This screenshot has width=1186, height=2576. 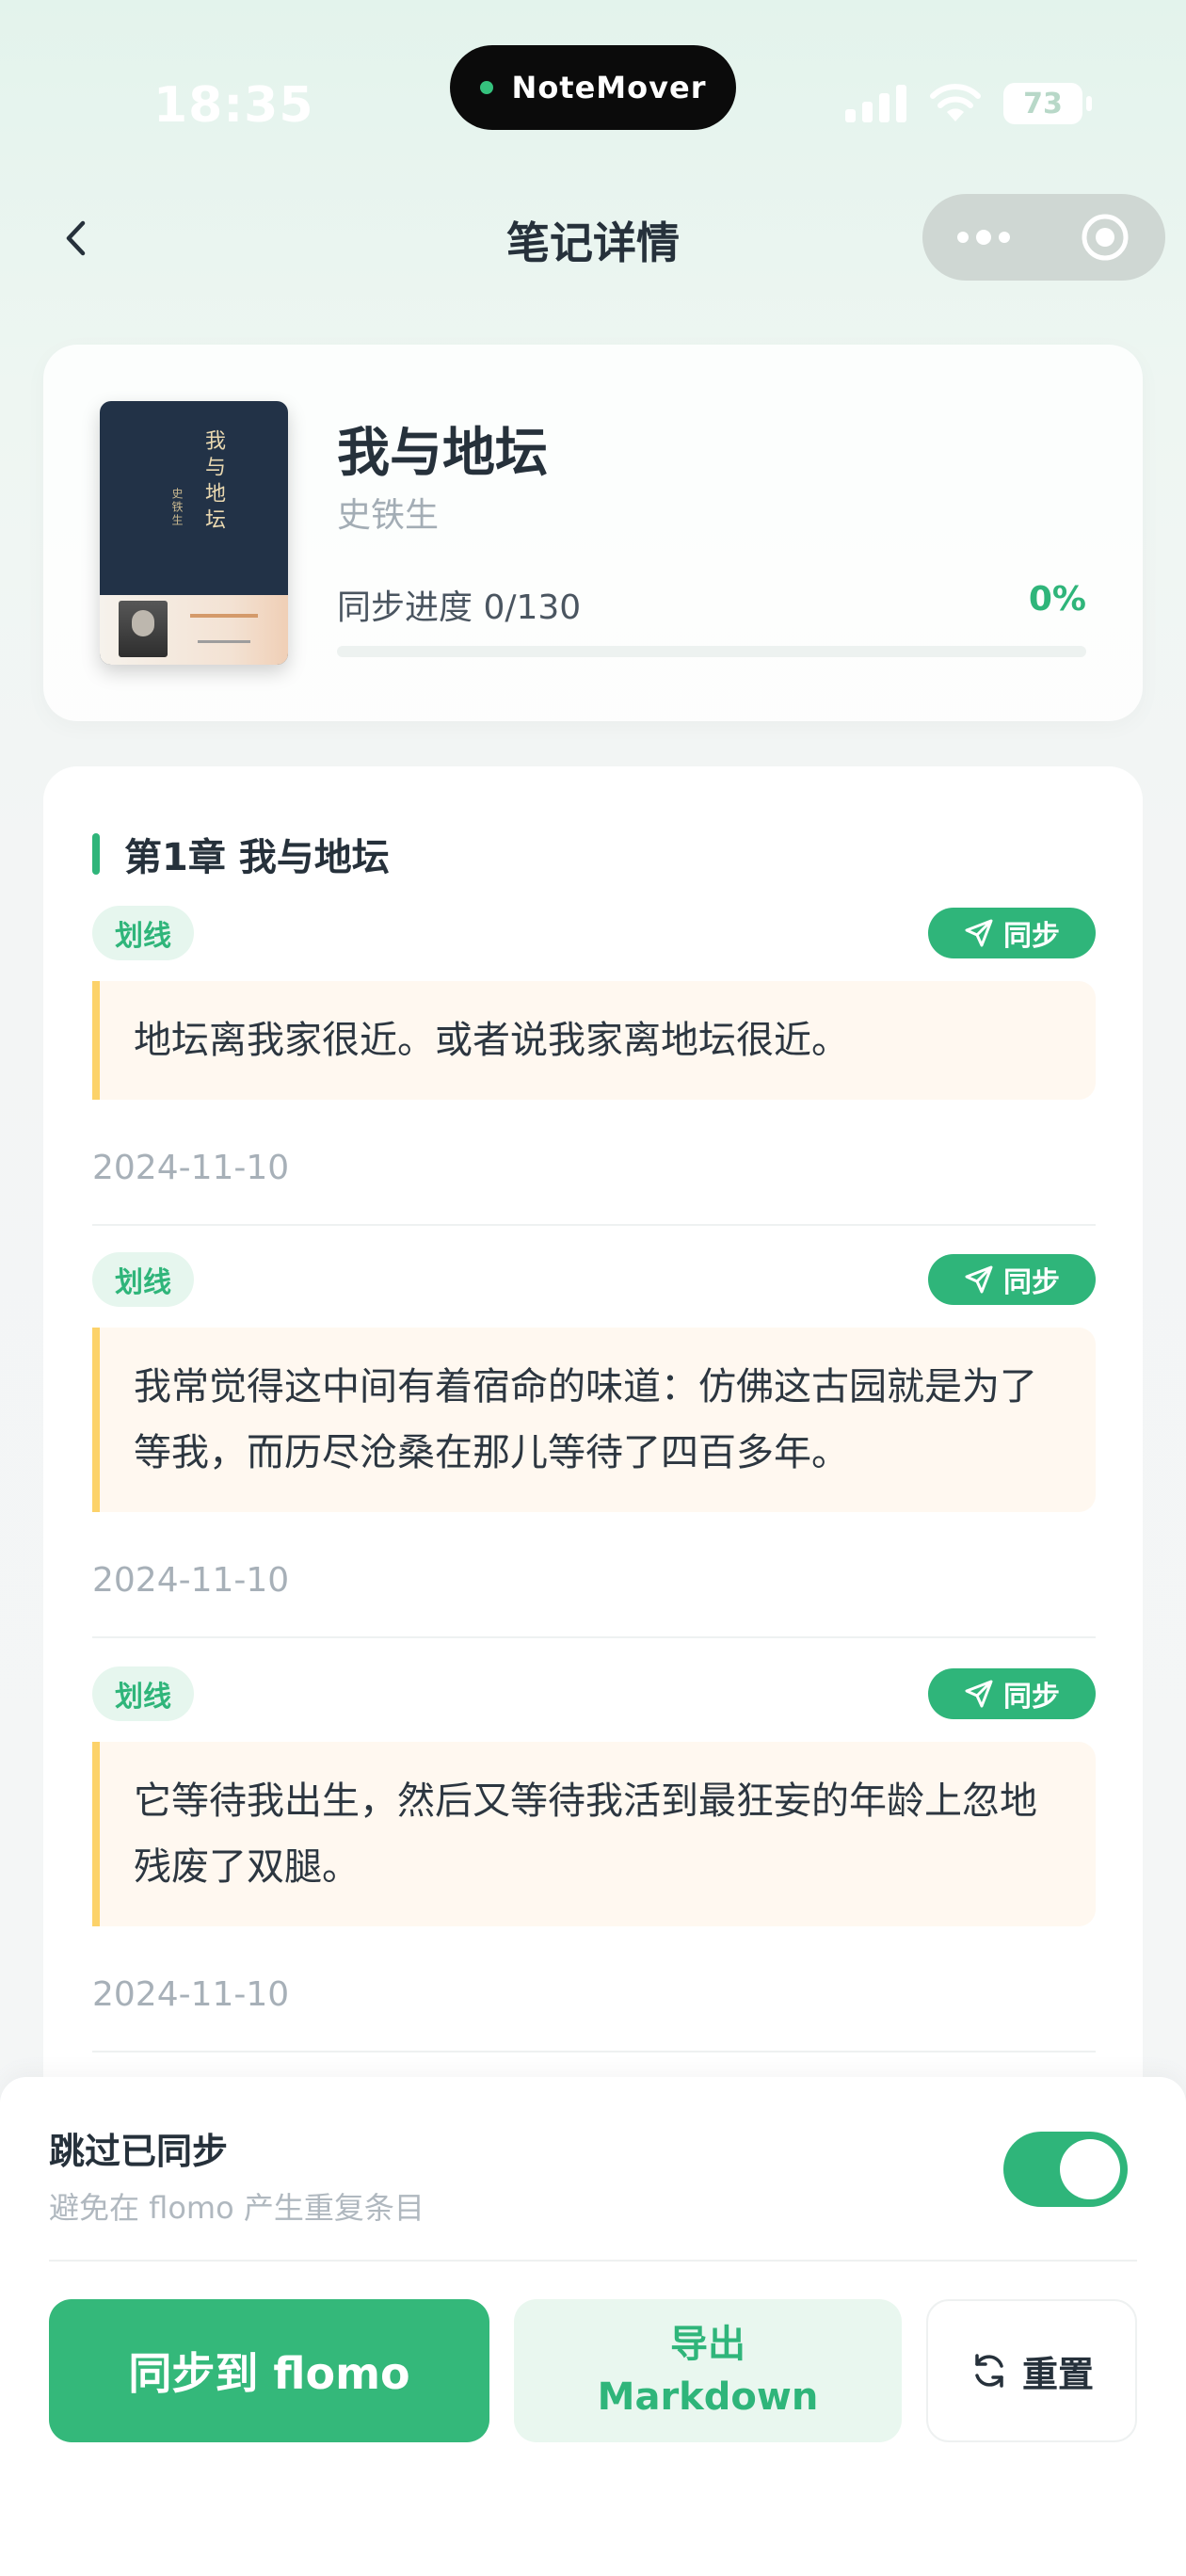 I want to click on island-label: NoteMover, so click(x=609, y=87).